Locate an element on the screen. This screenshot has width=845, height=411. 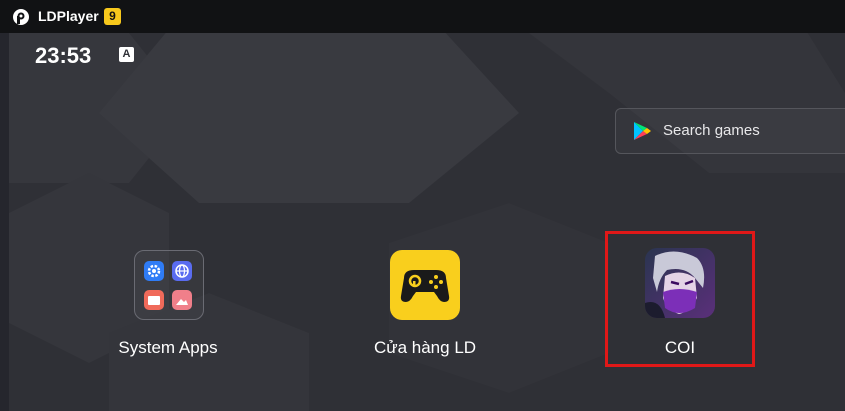
keyboard-indicator-icon: A is located at coordinates (126, 54).